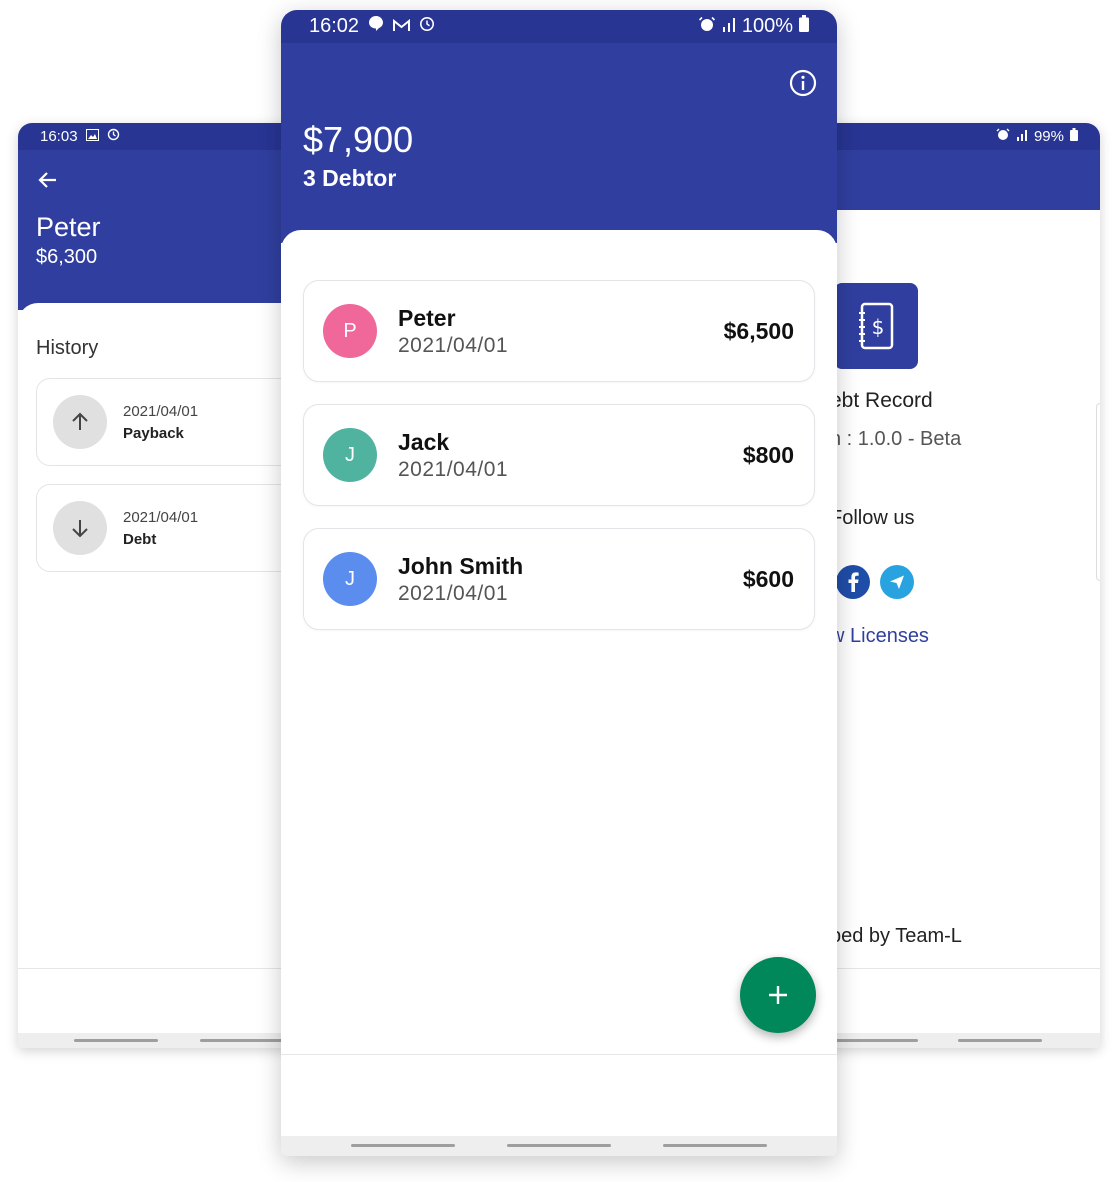 This screenshot has height=1182, width=1118. What do you see at coordinates (853, 582) in the screenshot?
I see `facebook-icon` at bounding box center [853, 582].